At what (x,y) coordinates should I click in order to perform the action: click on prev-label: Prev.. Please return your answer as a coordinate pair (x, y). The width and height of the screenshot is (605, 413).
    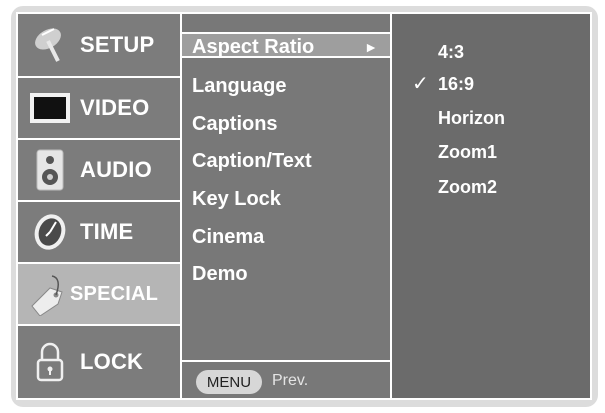
    Looking at the image, I should click on (290, 380).